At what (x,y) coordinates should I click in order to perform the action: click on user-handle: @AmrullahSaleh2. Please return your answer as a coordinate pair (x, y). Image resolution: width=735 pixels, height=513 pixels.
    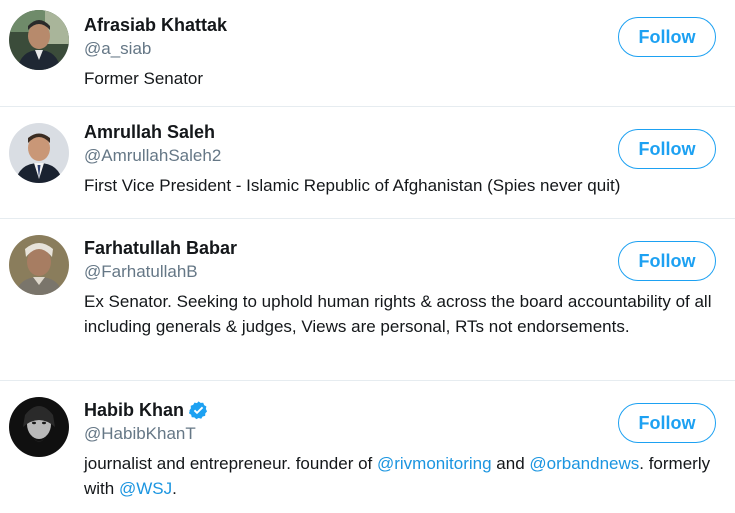
    Looking at the image, I should click on (152, 156).